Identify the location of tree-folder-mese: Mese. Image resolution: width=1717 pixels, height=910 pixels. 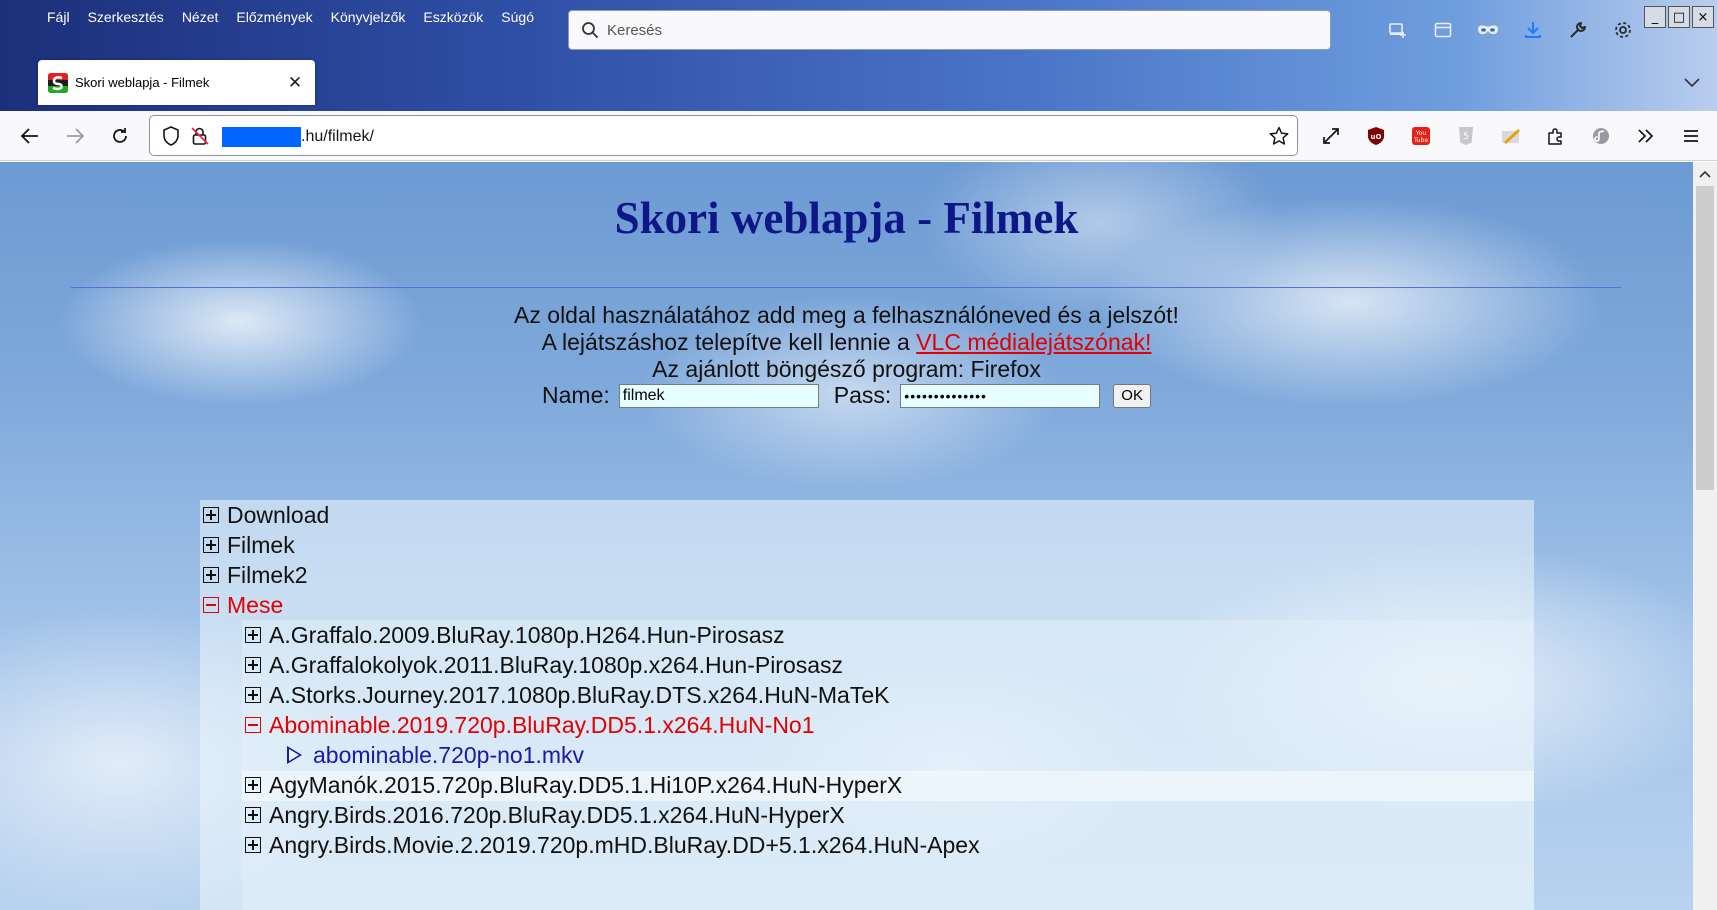
(243, 605).